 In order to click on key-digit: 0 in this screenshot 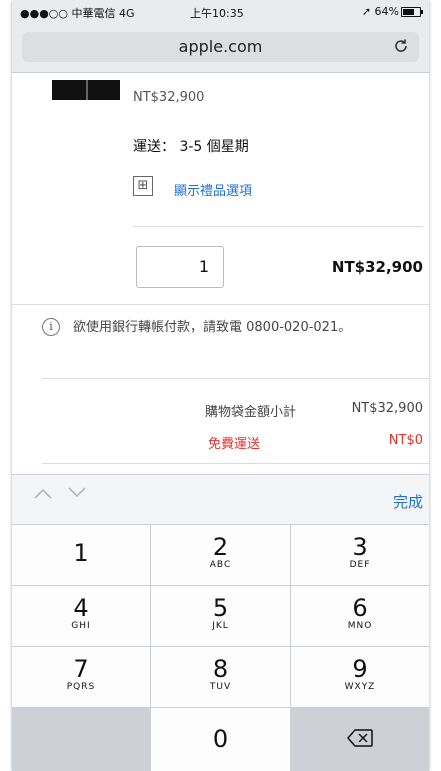, I will do `click(220, 739)`.